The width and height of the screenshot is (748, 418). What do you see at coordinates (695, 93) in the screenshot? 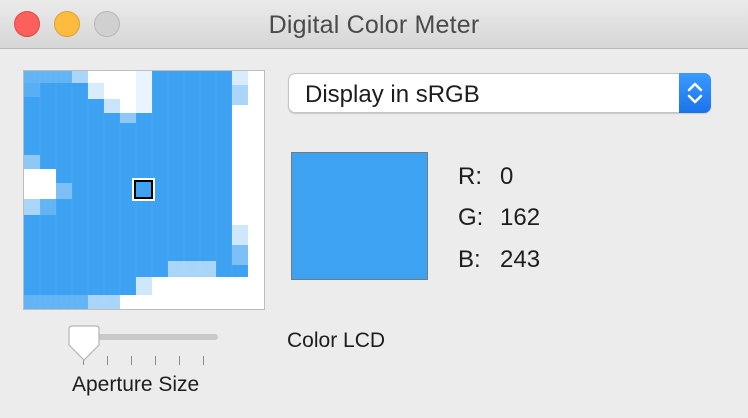
I see `popup-stepper-icon` at bounding box center [695, 93].